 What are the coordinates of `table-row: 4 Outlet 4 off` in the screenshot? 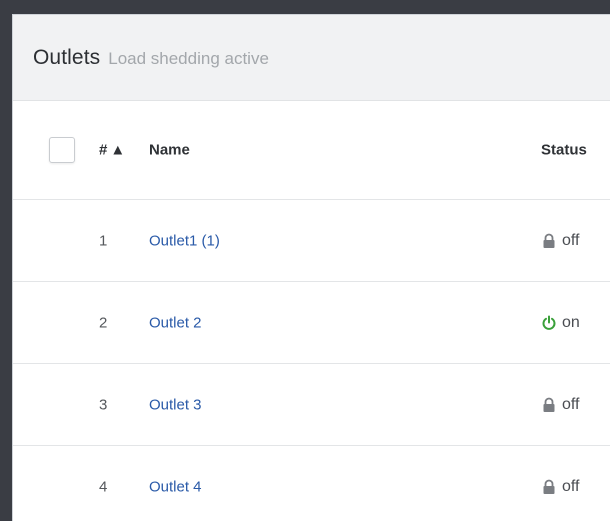 It's located at (311, 483).